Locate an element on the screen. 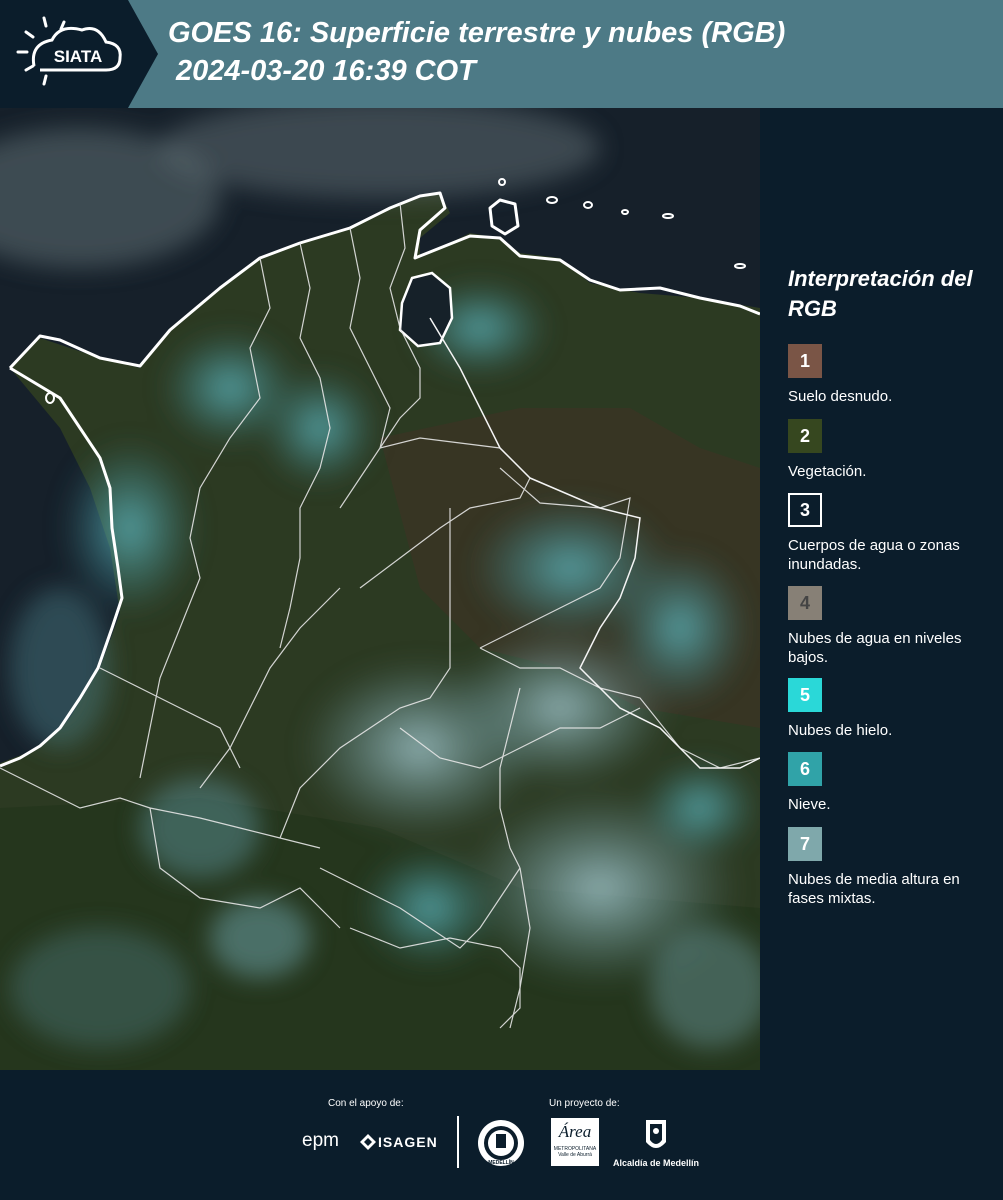 This screenshot has width=1003, height=1200. legend-swatch: 4 is located at coordinates (805, 603).